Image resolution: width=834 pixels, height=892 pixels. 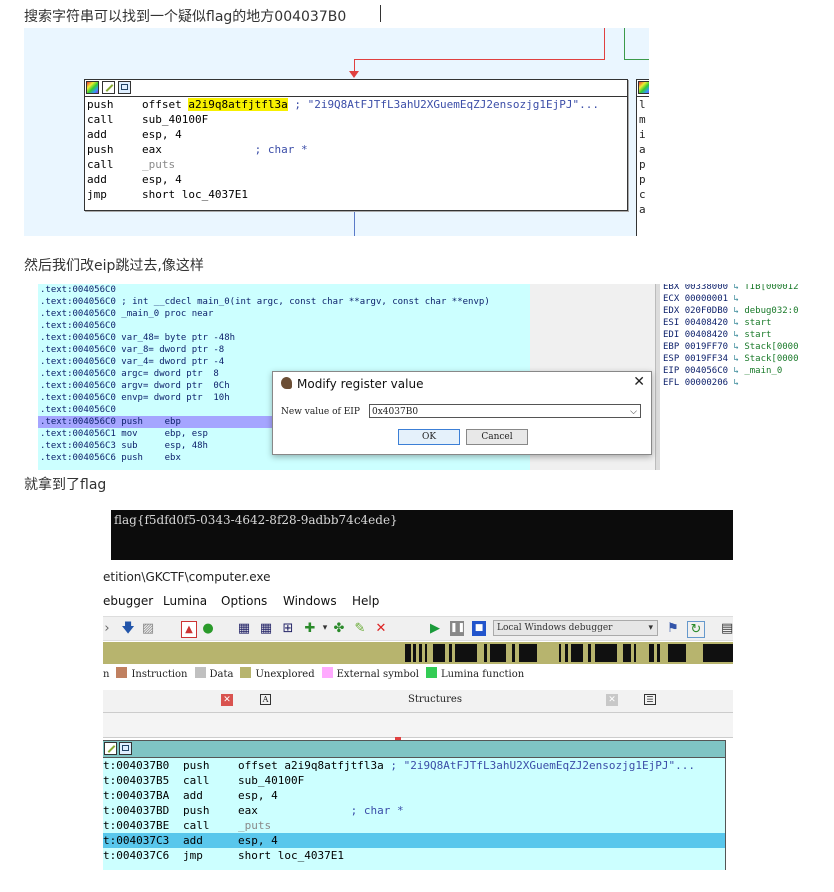 What do you see at coordinates (339, 628) in the screenshot?
I see `puzzle-icon: ✤` at bounding box center [339, 628].